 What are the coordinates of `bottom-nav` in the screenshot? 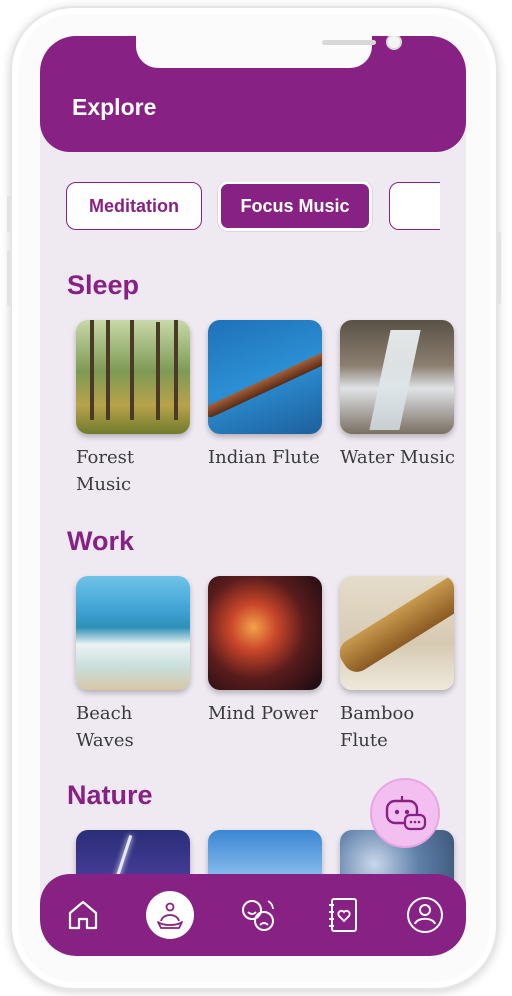 It's located at (253, 915).